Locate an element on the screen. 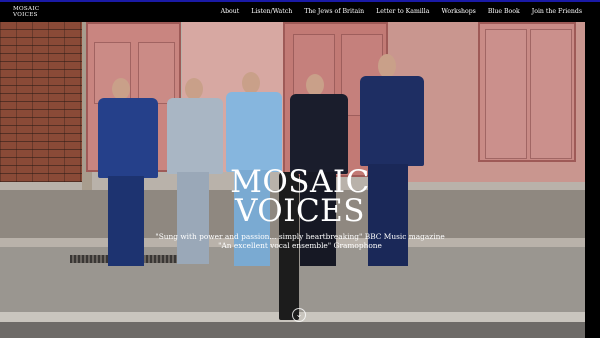 Image resolution: width=600 pixels, height=338 pixels. road is located at coordinates (292, 330).